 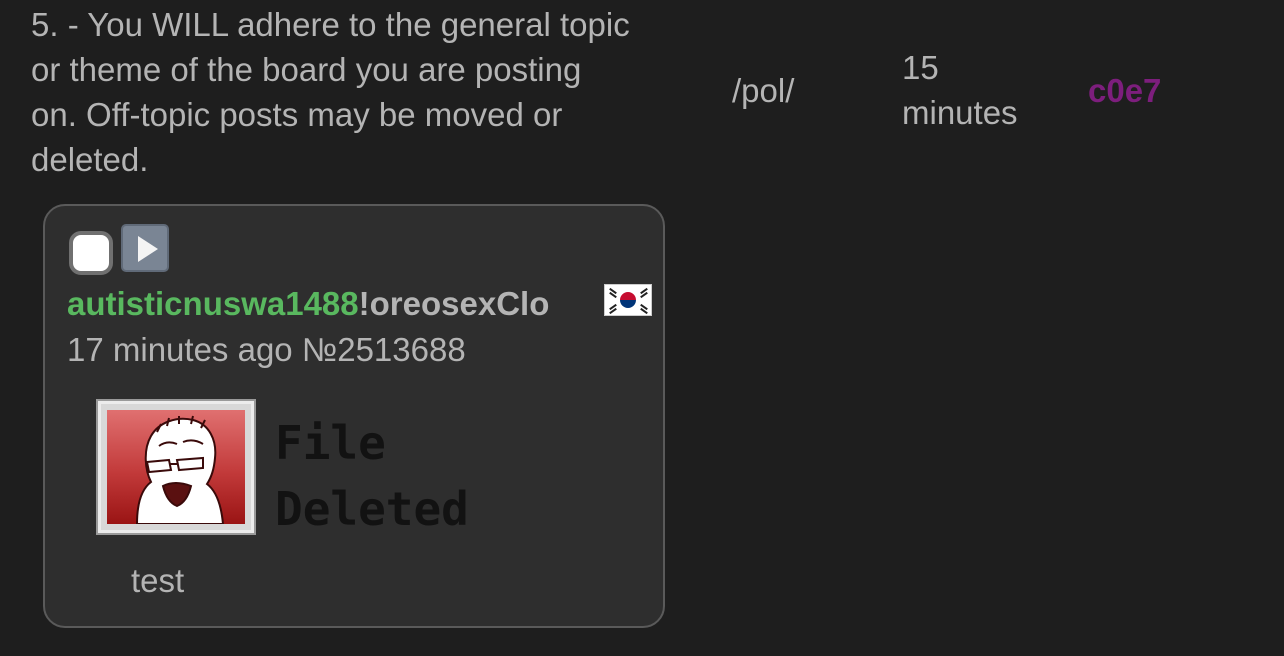 I want to click on south-korea-flag-icon, so click(x=628, y=300).